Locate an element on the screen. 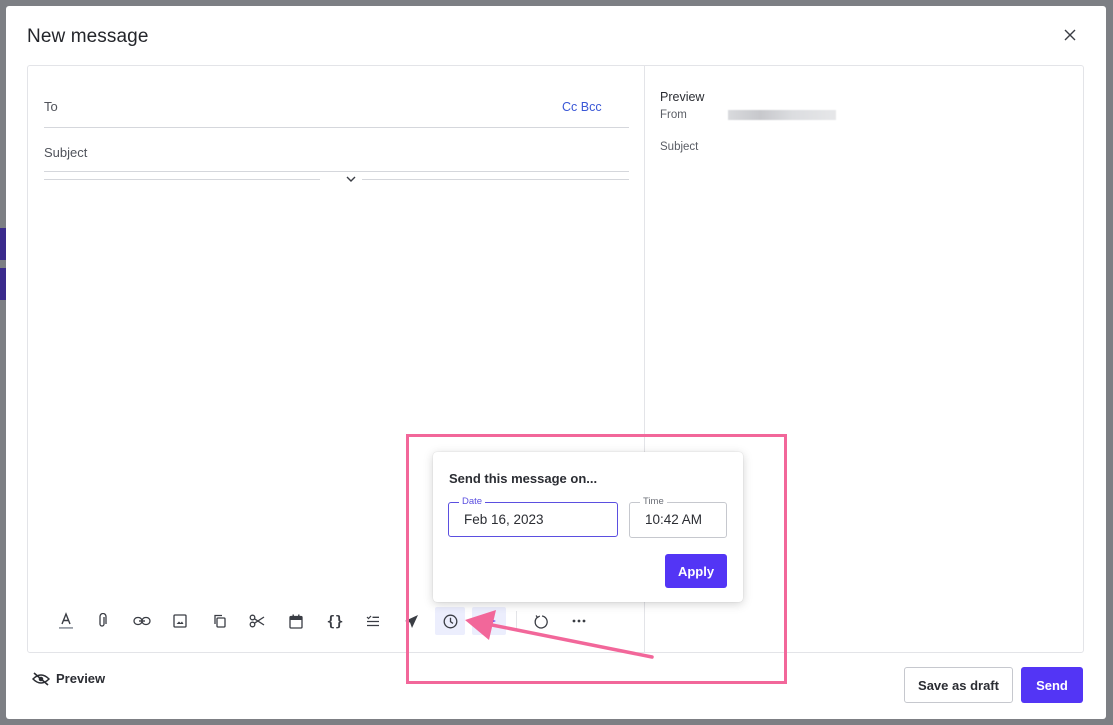  undo-button is located at coordinates (541, 621).